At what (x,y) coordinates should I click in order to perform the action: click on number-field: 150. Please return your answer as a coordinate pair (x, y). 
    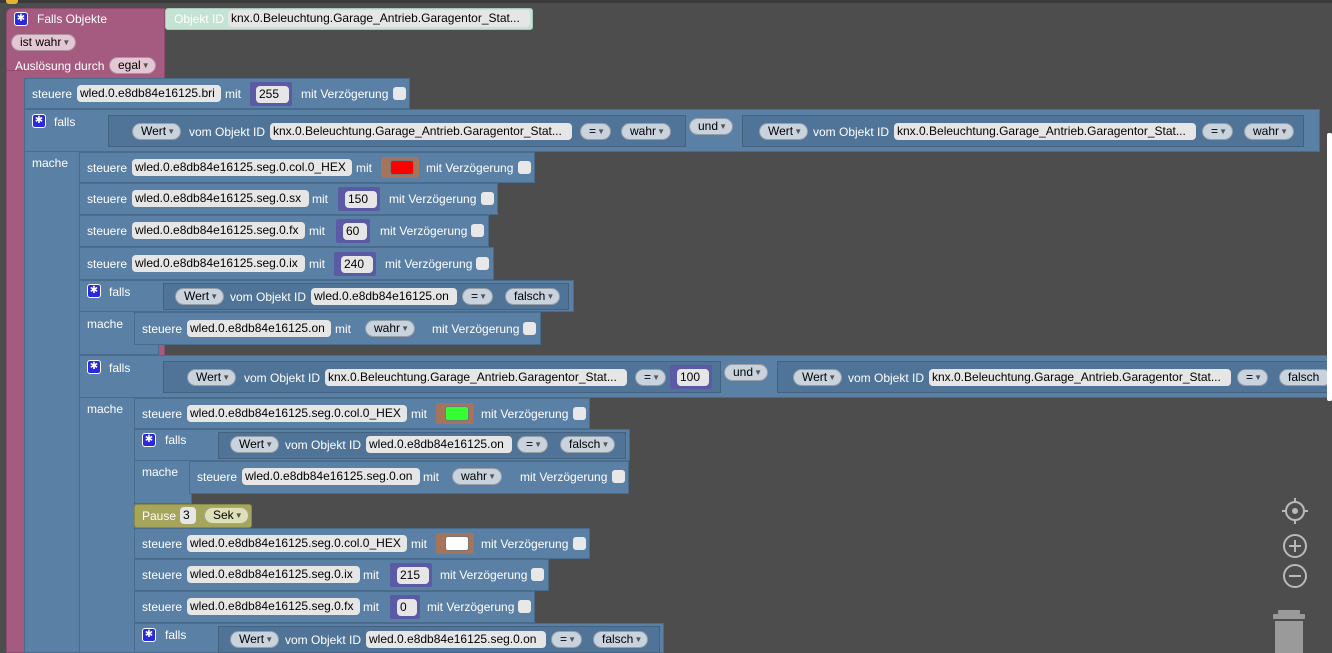
    Looking at the image, I should click on (361, 199).